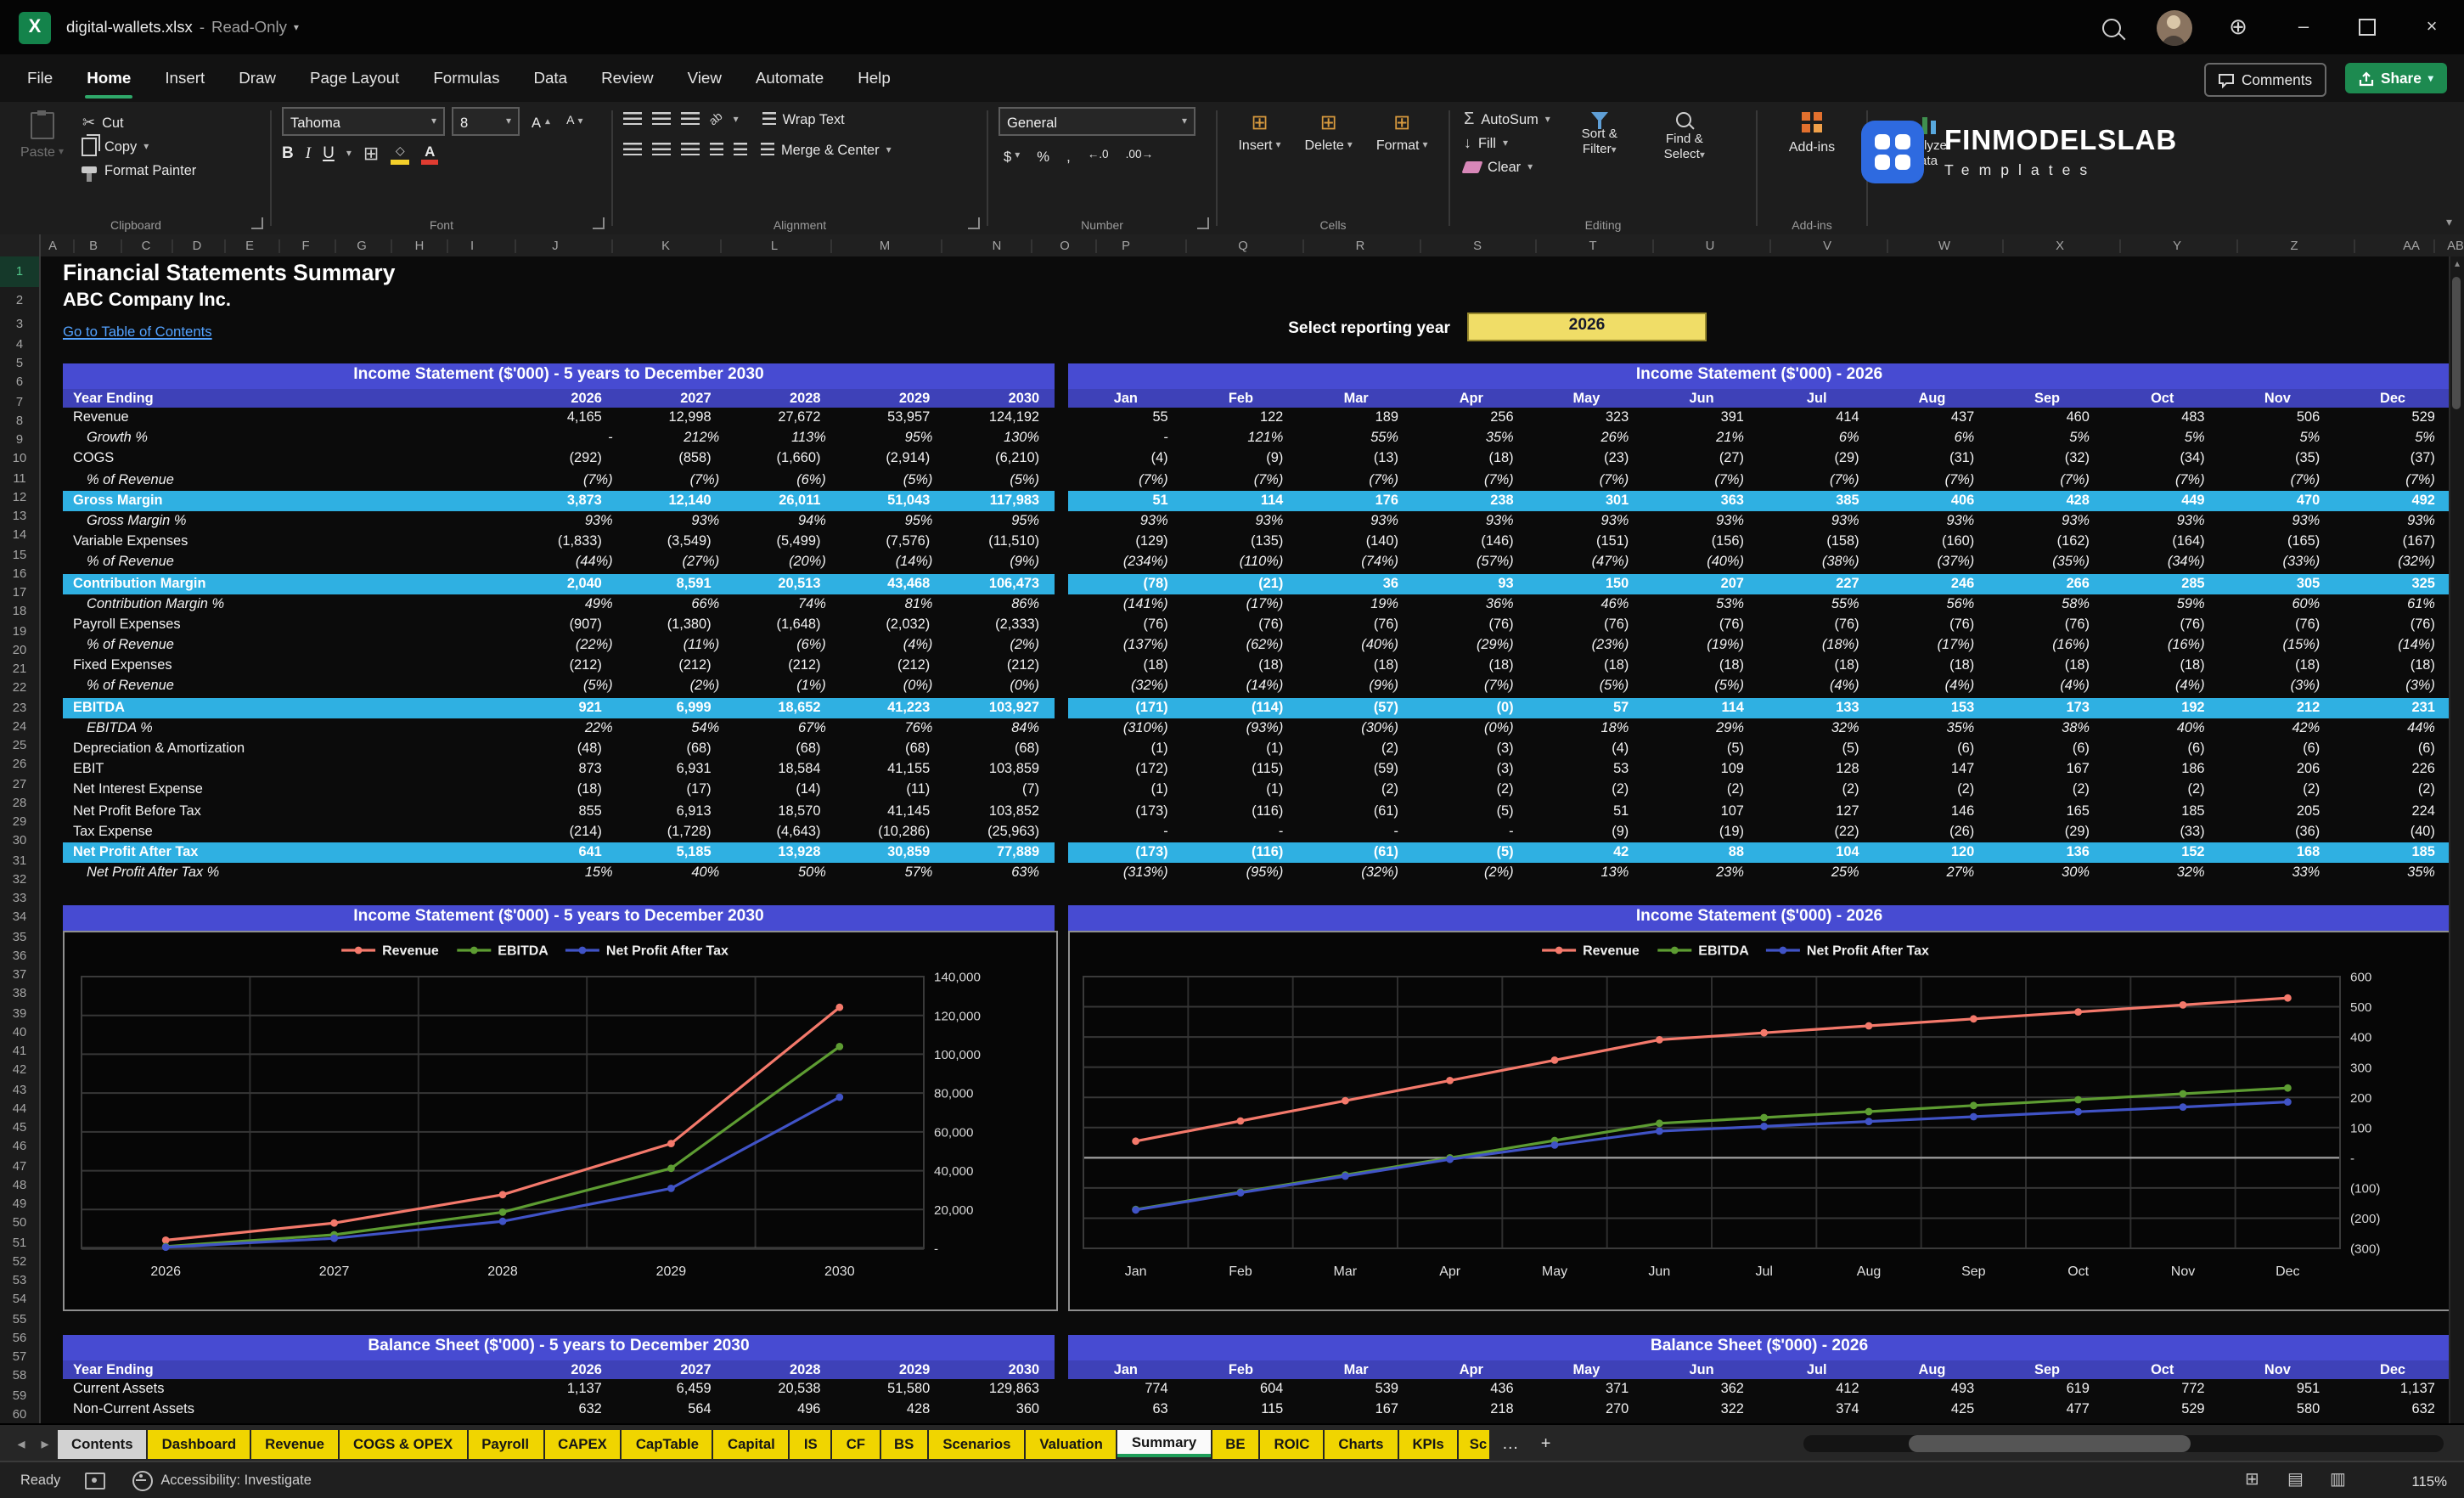  Describe the element at coordinates (885, 245) in the screenshot. I see `column-header-M: M` at that location.